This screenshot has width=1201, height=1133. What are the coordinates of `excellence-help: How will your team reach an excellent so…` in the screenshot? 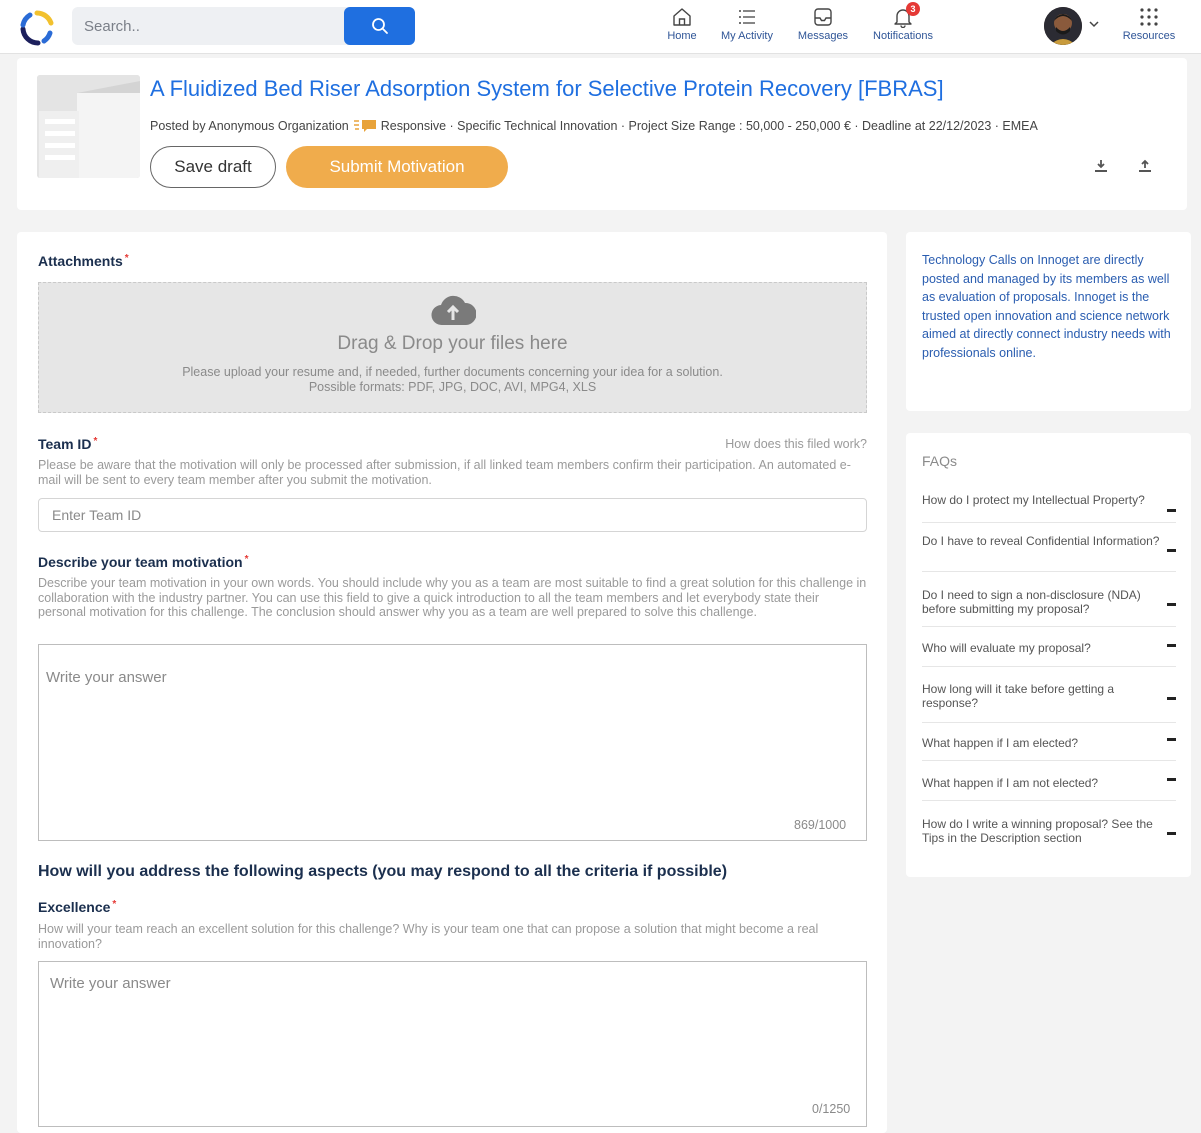 It's located at (428, 936).